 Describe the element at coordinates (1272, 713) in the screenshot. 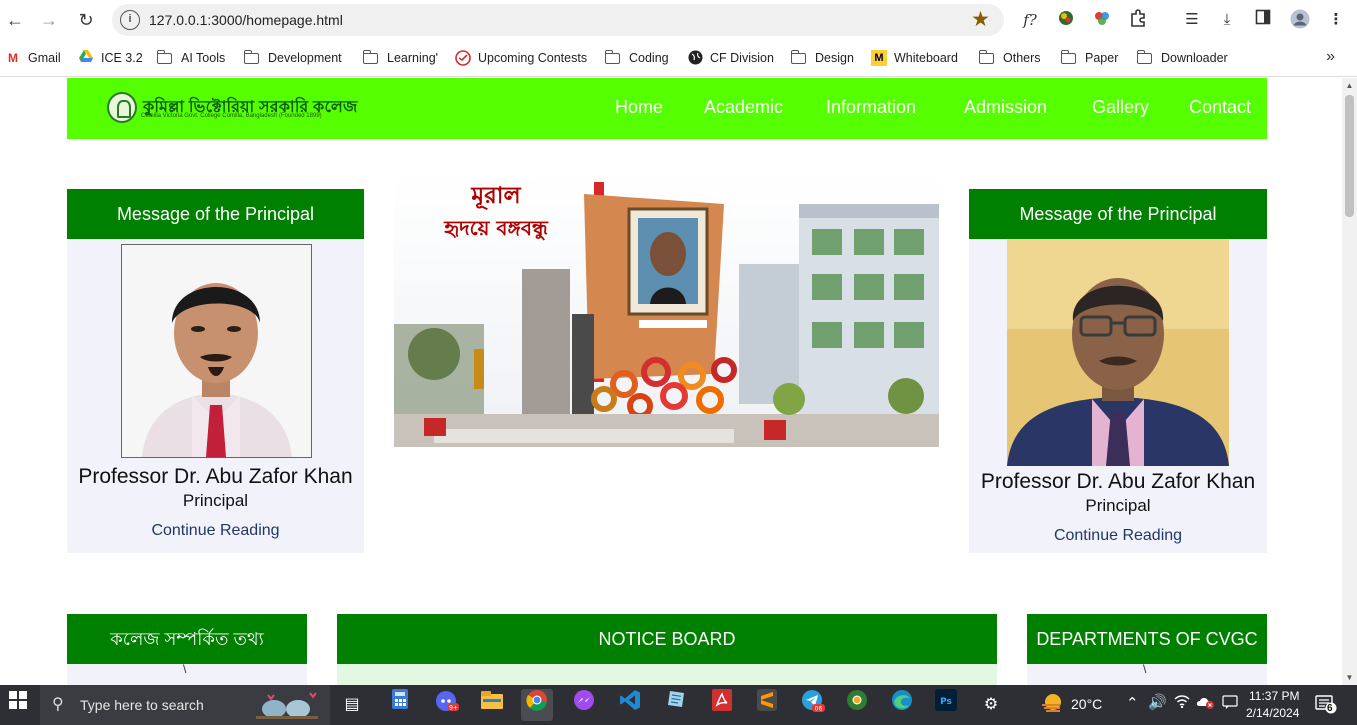

I see `clock-date: 2/14/2024` at that location.